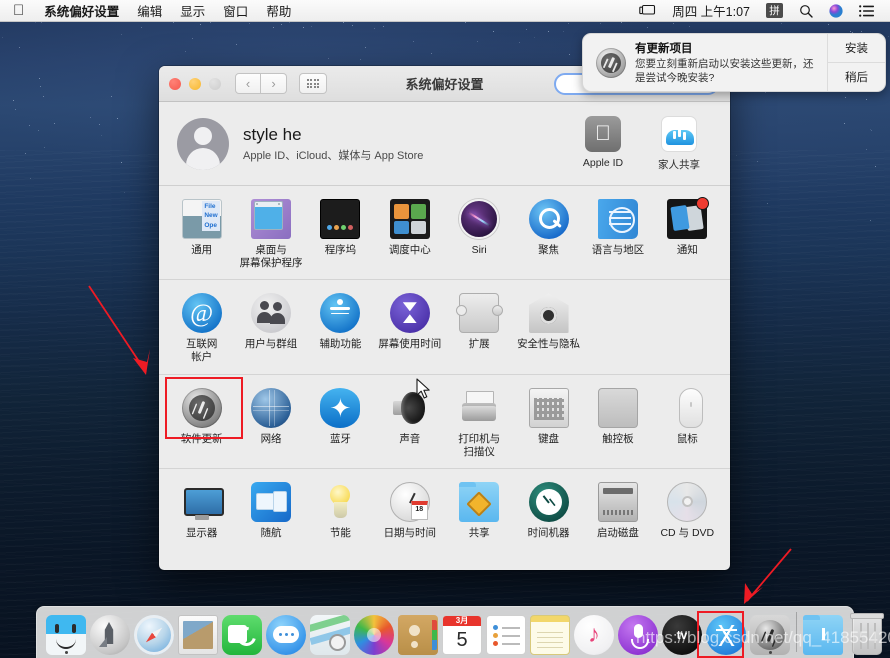  I want to click on dock-item-mail, so click(198, 632).